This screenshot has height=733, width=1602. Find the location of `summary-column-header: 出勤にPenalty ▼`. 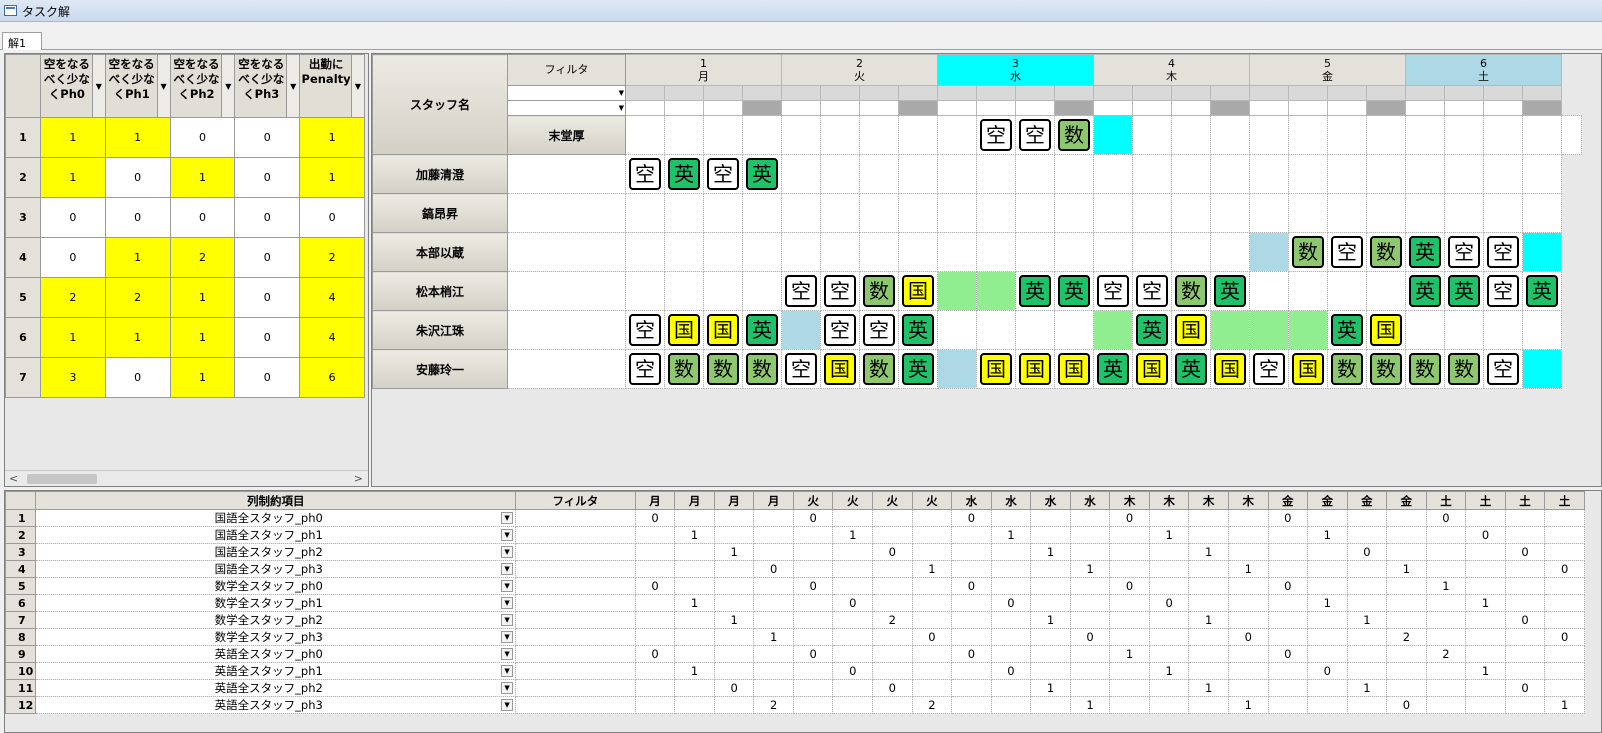

summary-column-header: 出勤にPenalty ▼ is located at coordinates (332, 86).